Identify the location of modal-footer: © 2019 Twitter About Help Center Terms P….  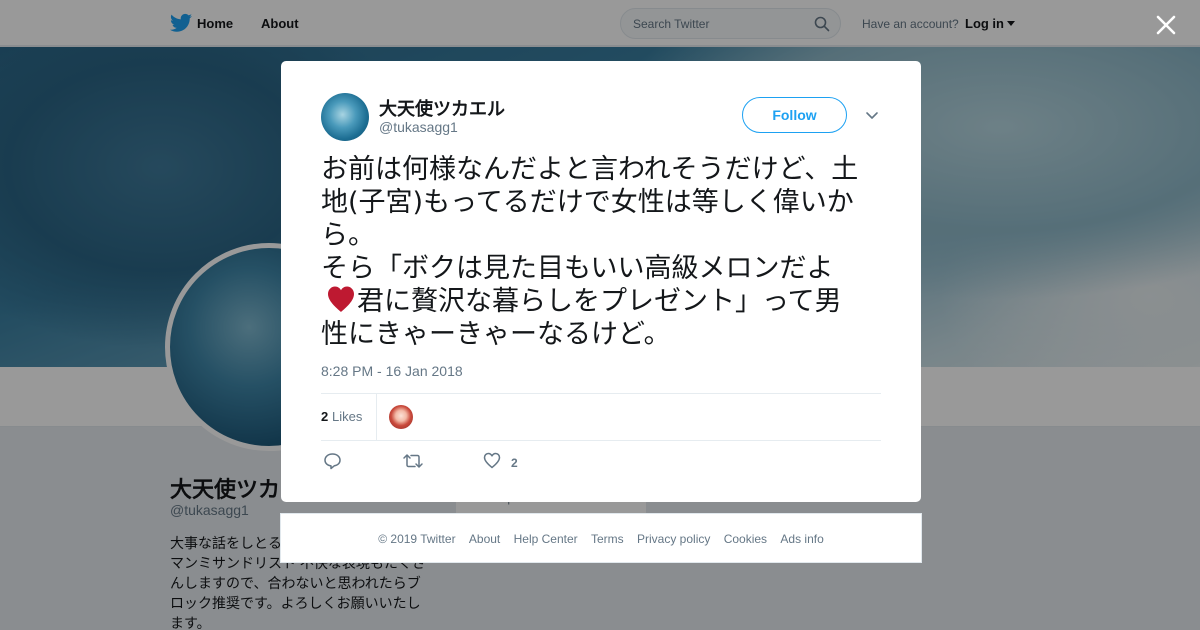
(601, 538).